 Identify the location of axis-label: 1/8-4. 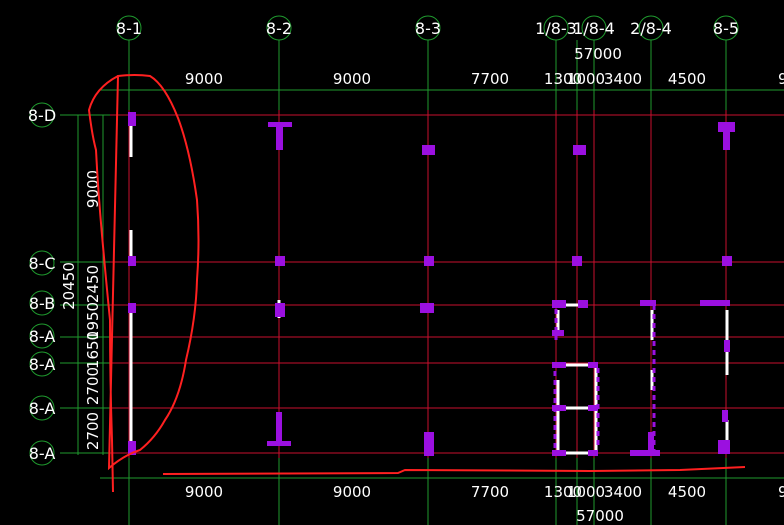
(594, 28).